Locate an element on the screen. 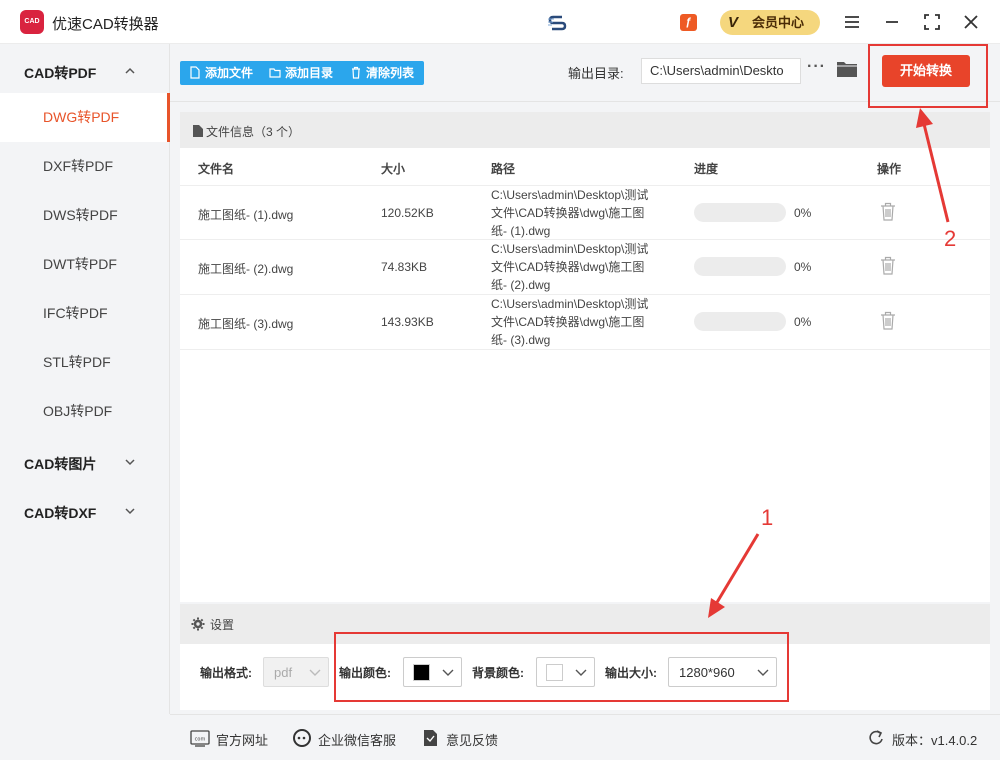 This screenshot has width=1000, height=760. output-dir-field: C:\Users\admin\Deskto is located at coordinates (721, 71).